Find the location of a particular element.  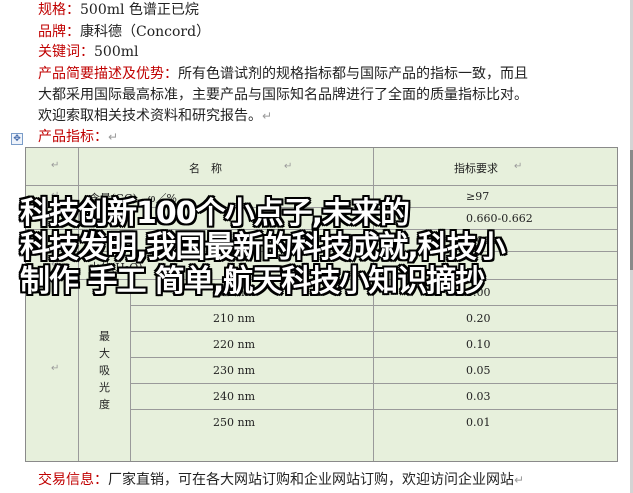

description-line-1: 产品简要描述及优势：所有色谱试剂的规格指标都与国际产品的指标一致，而且 is located at coordinates (283, 74).